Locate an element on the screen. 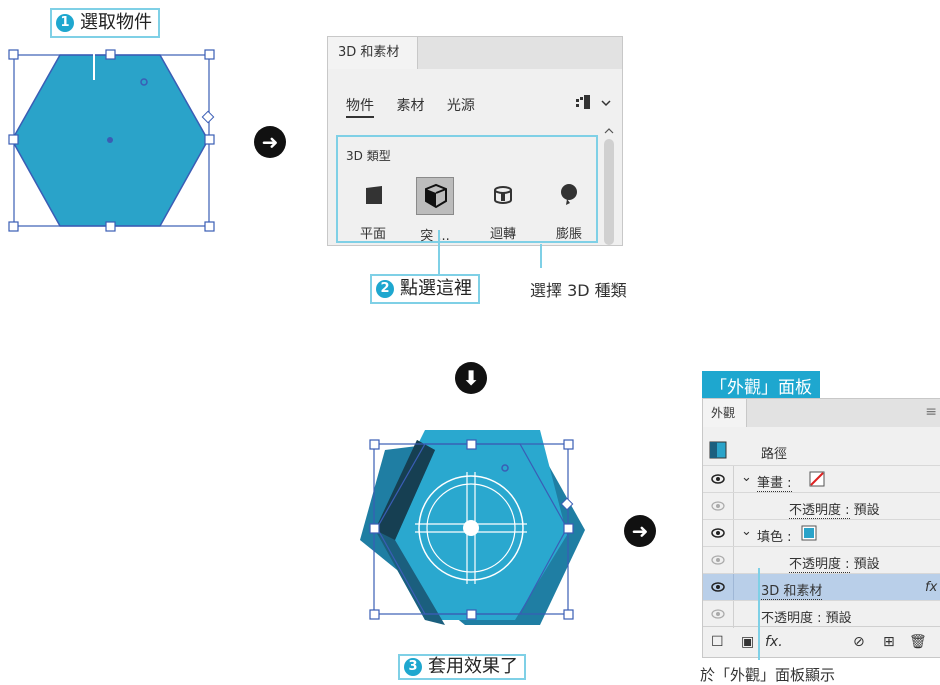 The image size is (940, 685). tab-3d-materials: 3D 和素材 is located at coordinates (373, 53).